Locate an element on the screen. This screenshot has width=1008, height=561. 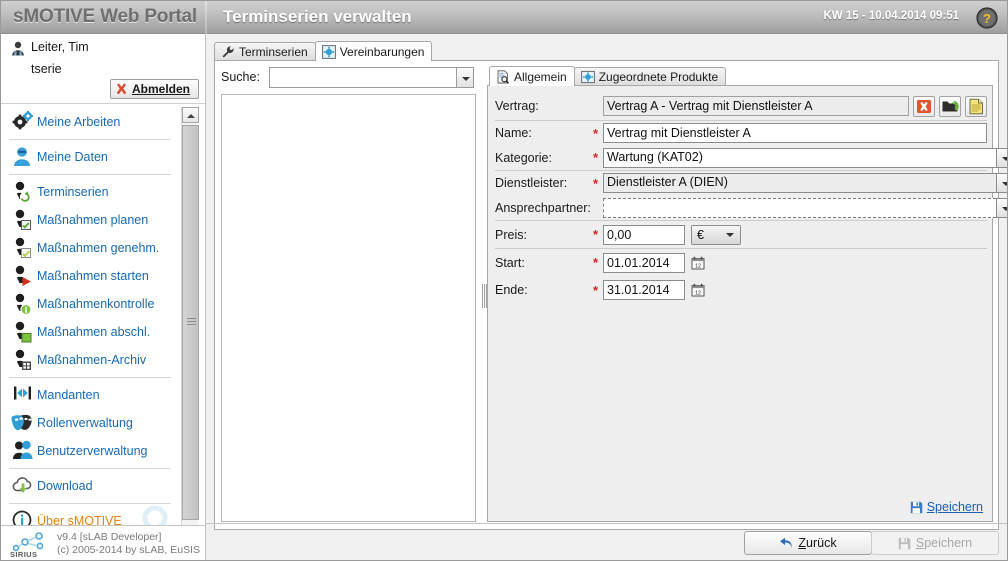
sidebar-item-label: Über sMOTIVE is located at coordinates (79, 519).